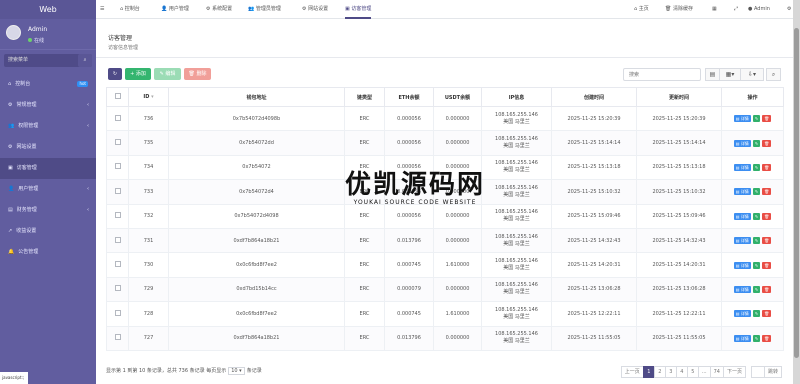 The height and width of the screenshot is (384, 800). Describe the element at coordinates (358, 9) in the screenshot. I see `tab-visitor-management: ▣ 访客管理` at that location.